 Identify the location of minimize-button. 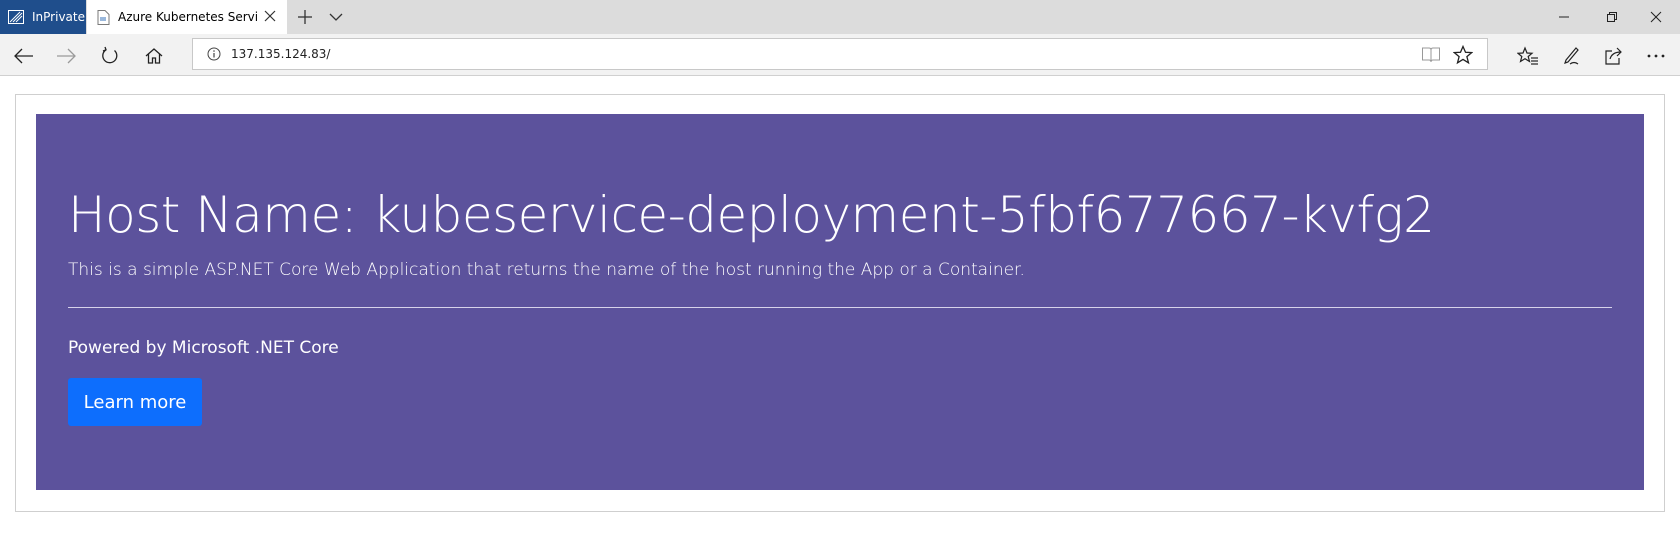
(1564, 17).